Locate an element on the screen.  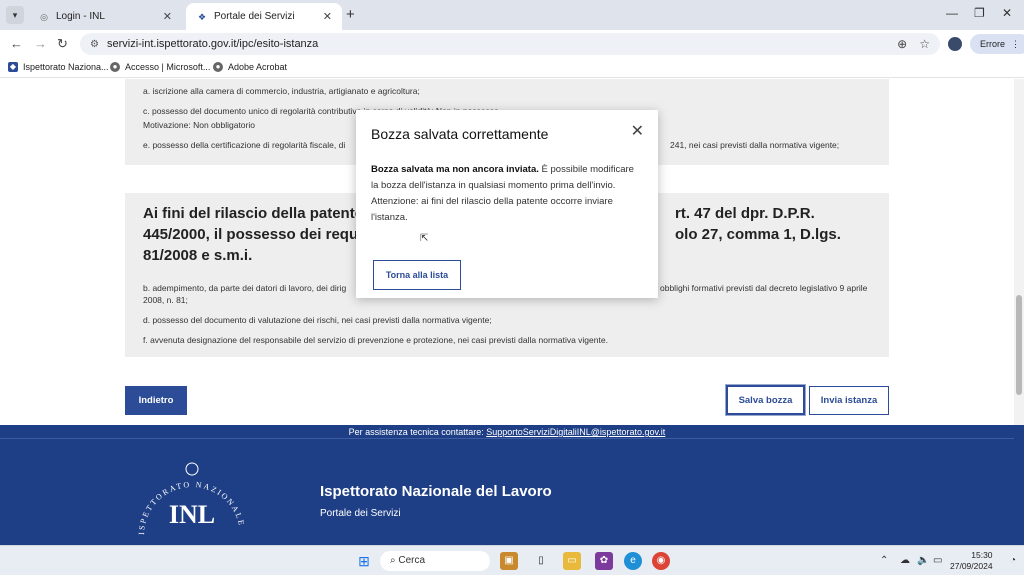
briefcase-icon: ▣ is located at coordinates (509, 561).